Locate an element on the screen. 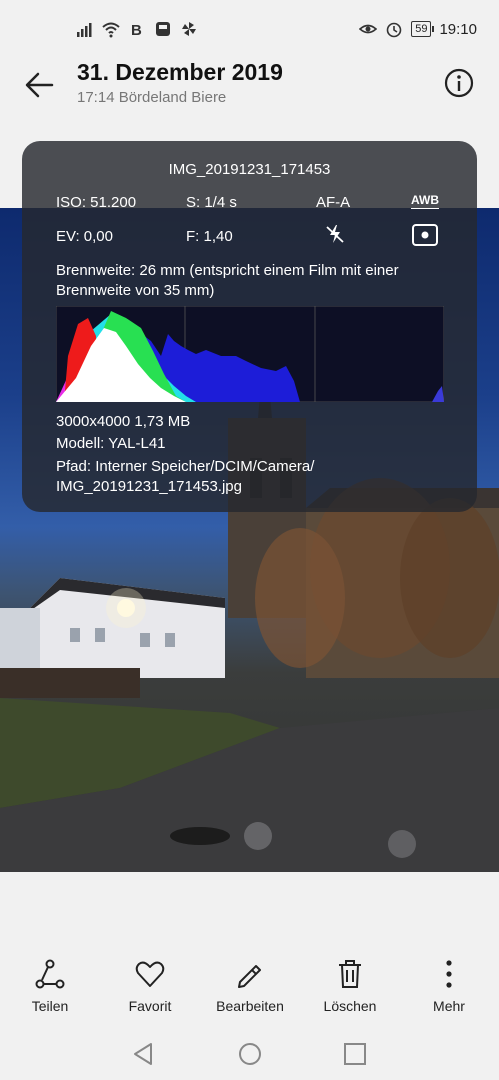 This screenshot has height=1080, width=499. flash-off-icon is located at coordinates (335, 234).